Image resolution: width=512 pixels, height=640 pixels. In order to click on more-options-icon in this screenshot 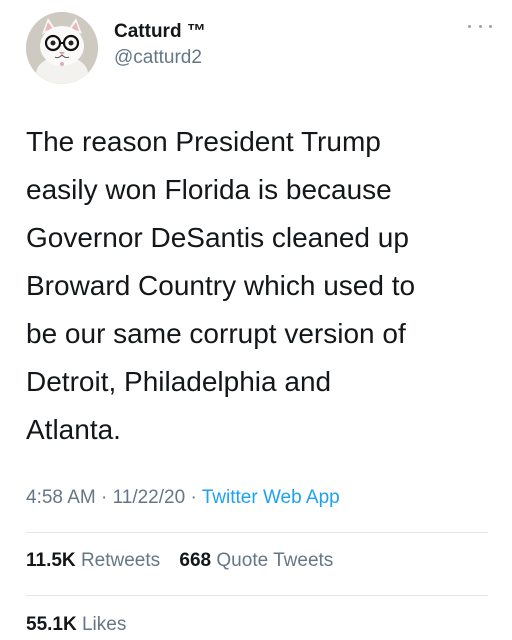, I will do `click(480, 26)`.